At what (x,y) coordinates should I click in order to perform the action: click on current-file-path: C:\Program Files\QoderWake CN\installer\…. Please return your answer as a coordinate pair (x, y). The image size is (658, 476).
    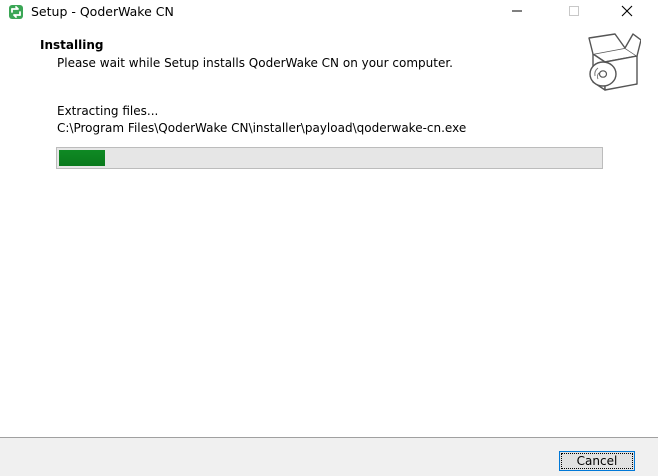
    Looking at the image, I should click on (262, 128).